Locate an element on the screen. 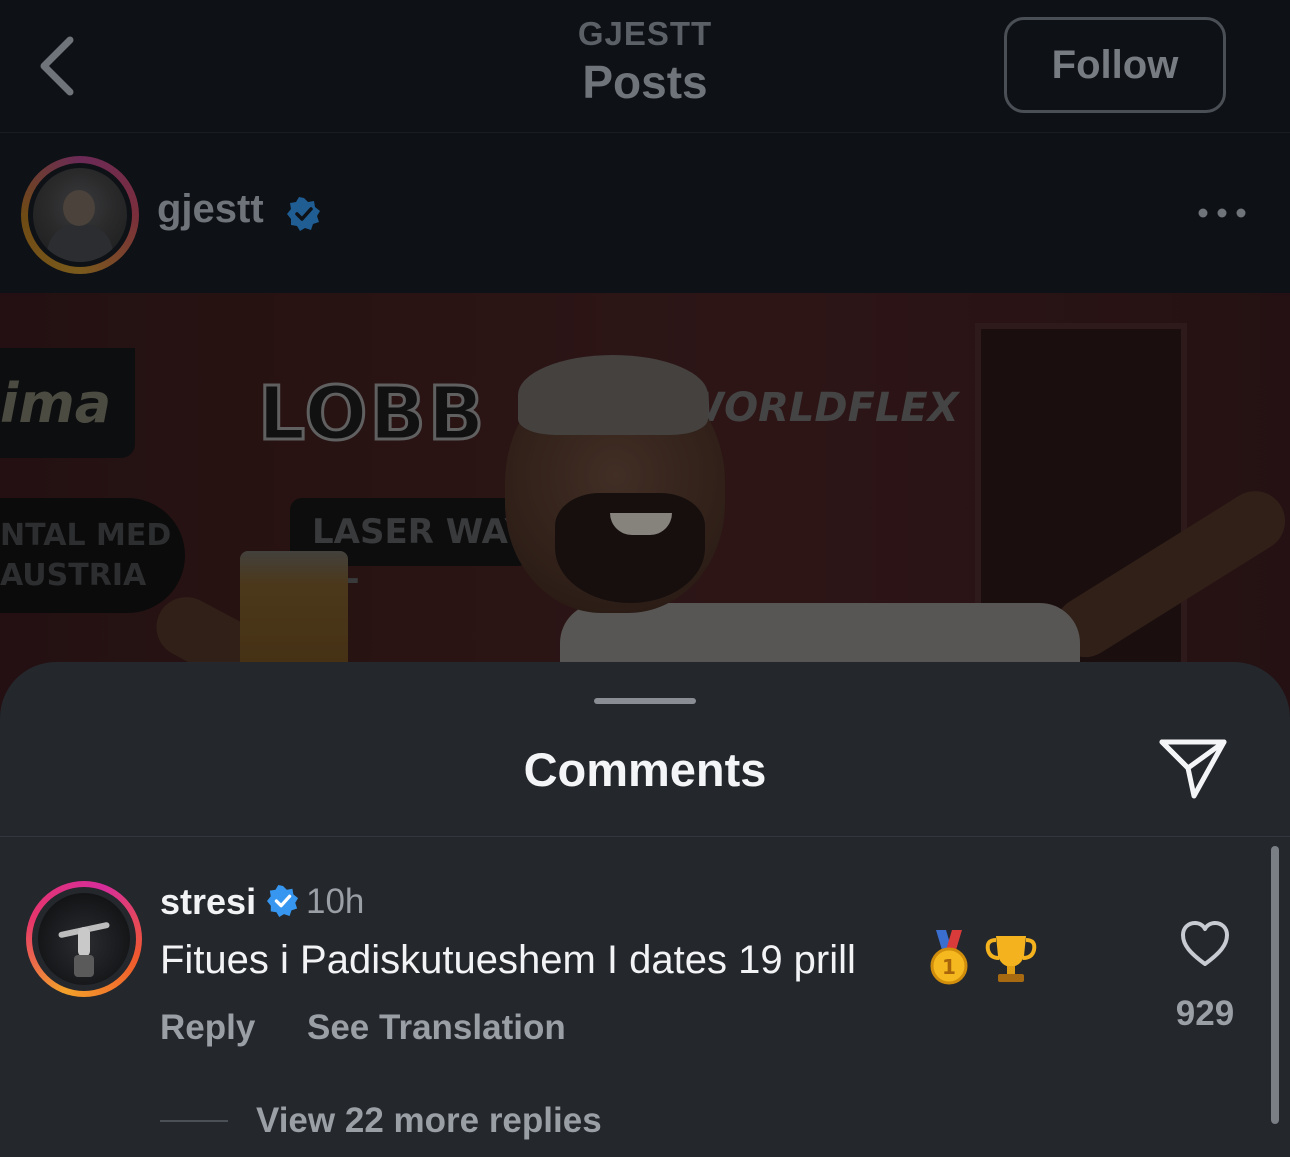 The height and width of the screenshot is (1157, 1290). reply-button: Reply is located at coordinates (207, 1028).